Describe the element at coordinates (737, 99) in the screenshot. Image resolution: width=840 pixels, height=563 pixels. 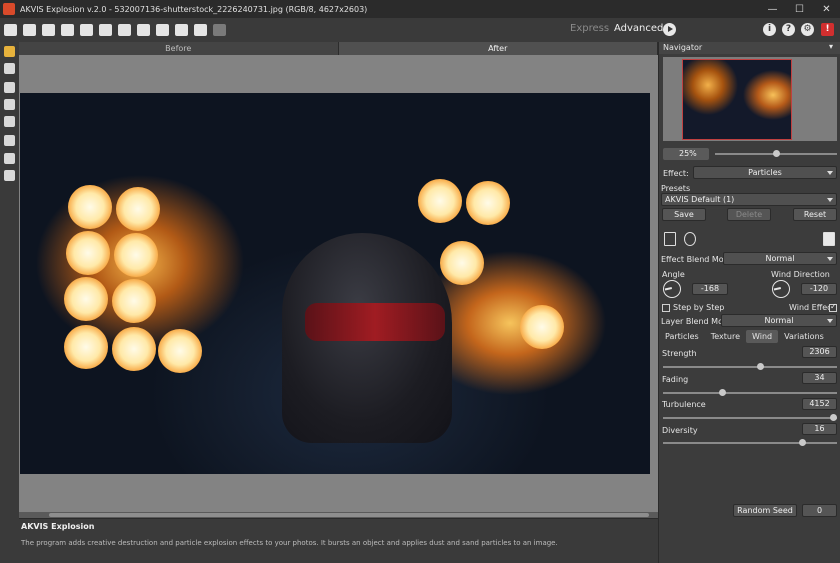
I see `navigator-thumbnail` at that location.